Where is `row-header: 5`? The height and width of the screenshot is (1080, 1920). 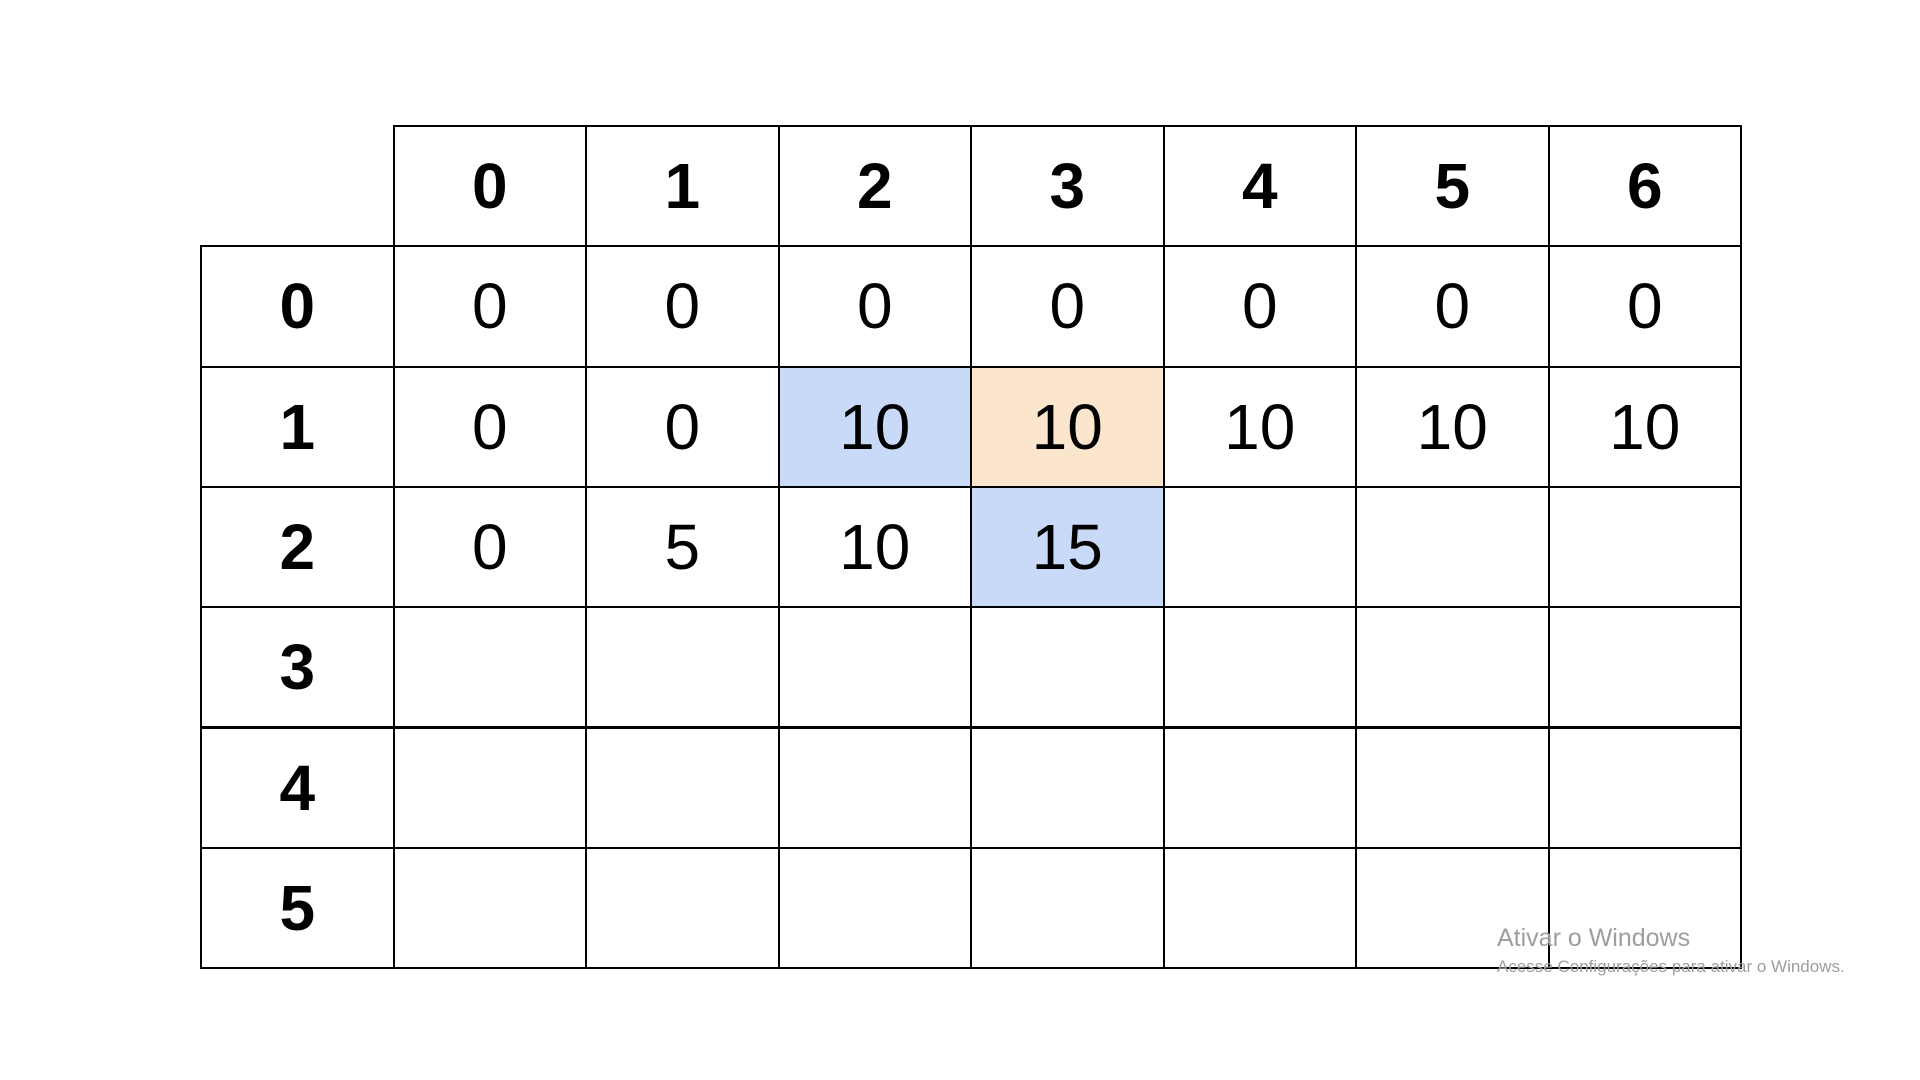
row-header: 5 is located at coordinates (297, 908).